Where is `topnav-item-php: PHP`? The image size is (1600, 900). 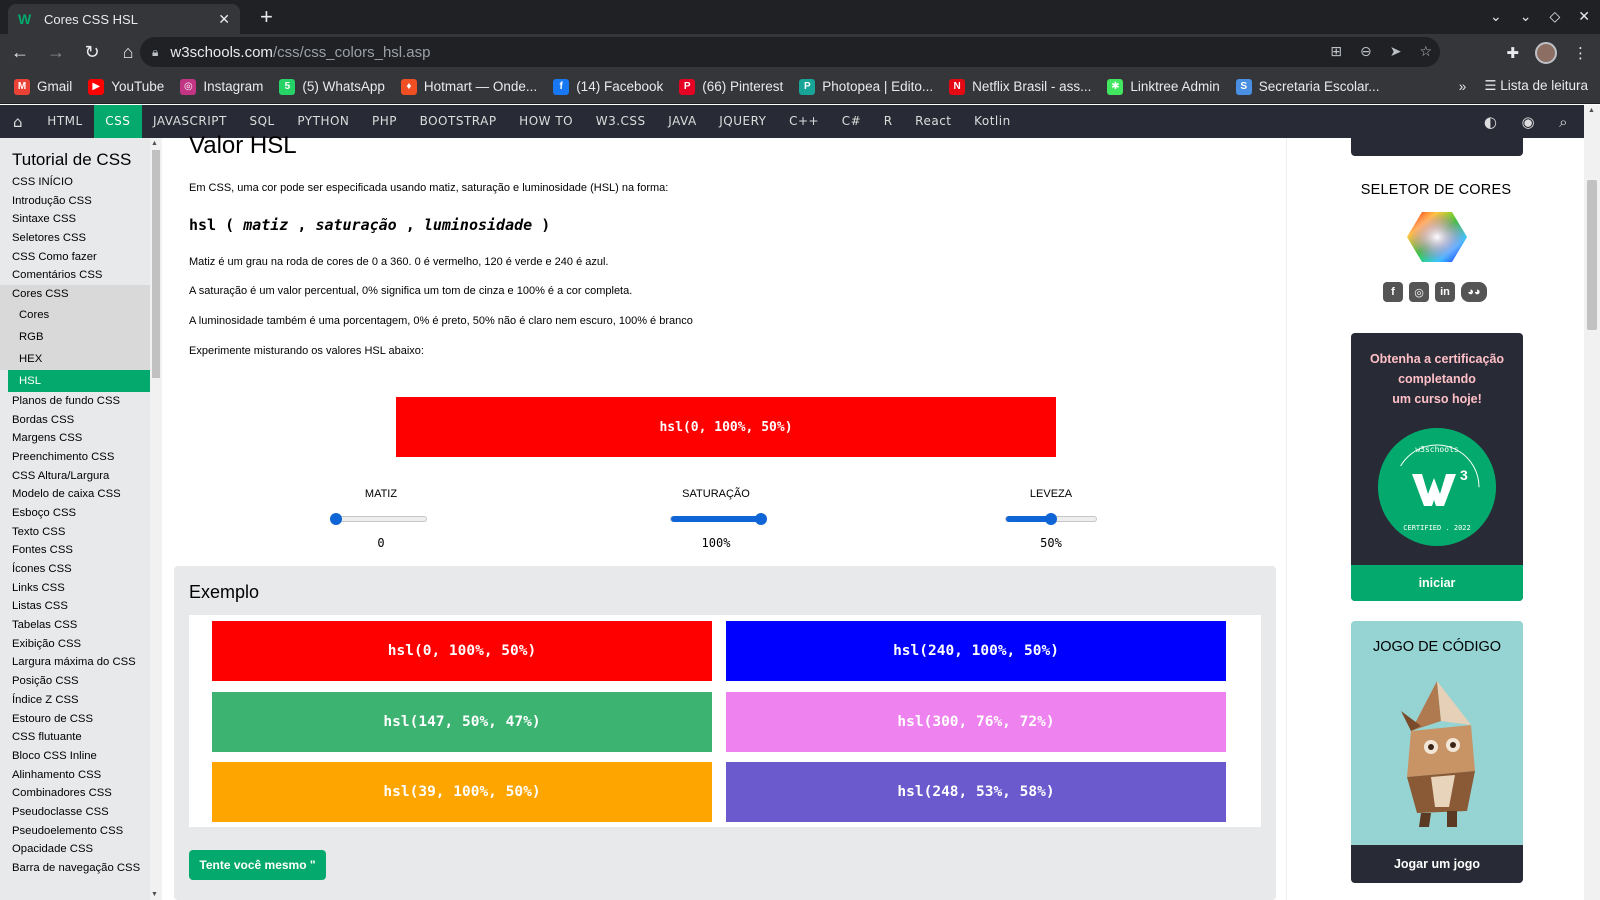
topnav-item-php: PHP is located at coordinates (385, 121).